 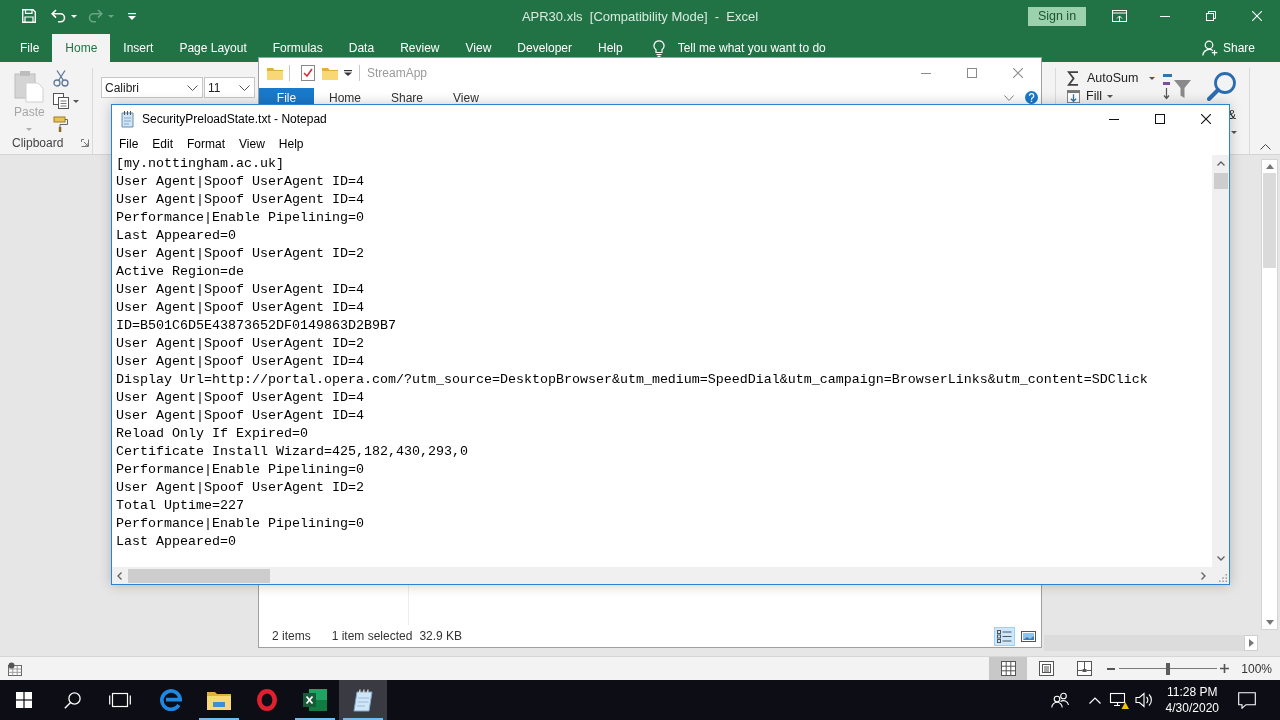 I want to click on sheet-icon, so click(x=15, y=668).